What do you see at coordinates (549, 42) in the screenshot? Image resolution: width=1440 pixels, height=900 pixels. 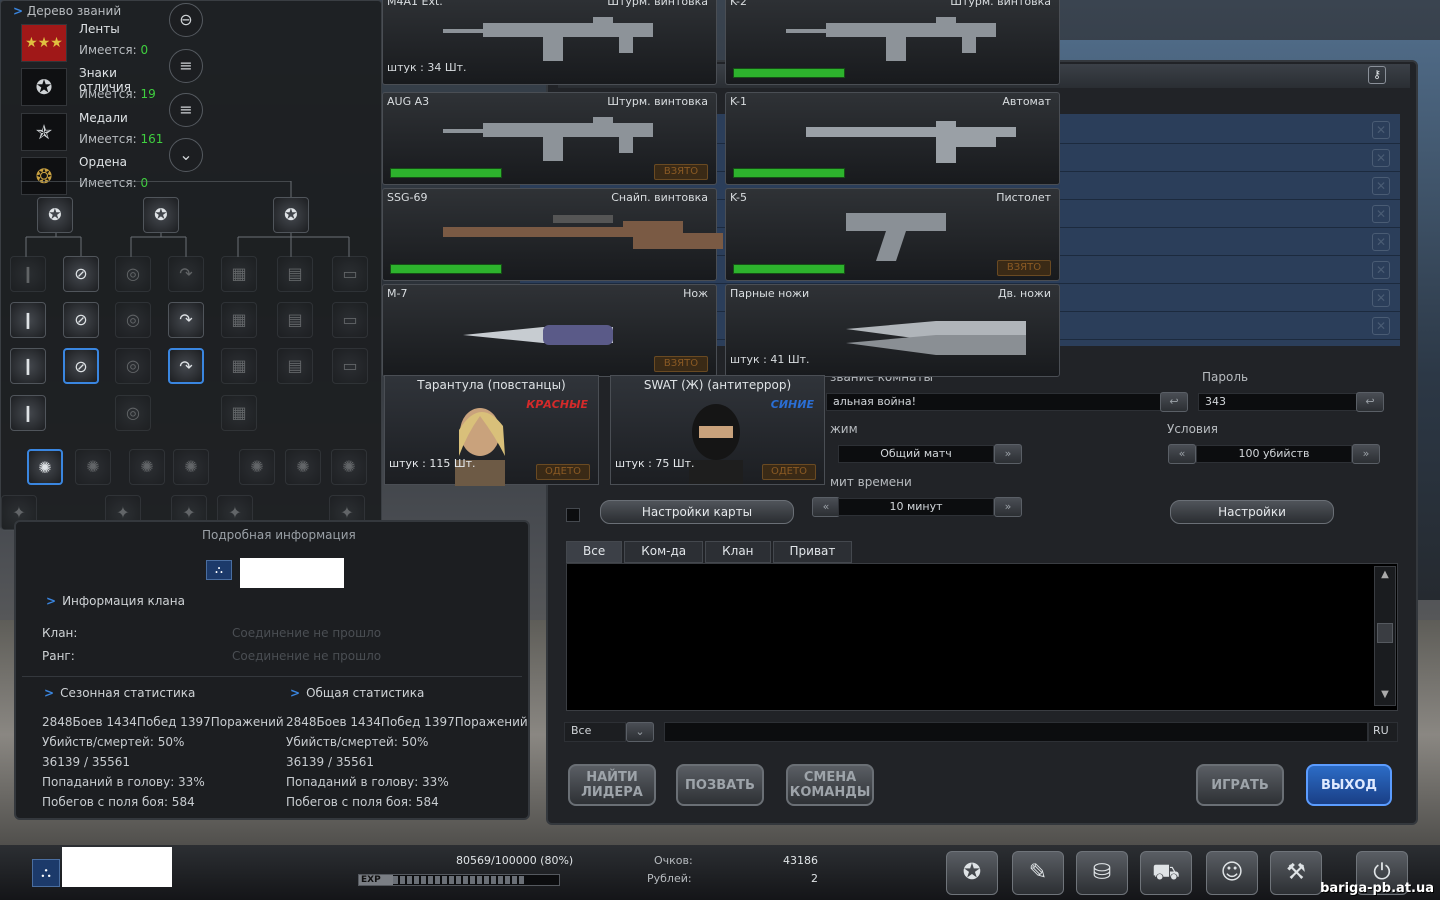 I see `weapon-card: M4A1 Ext. Штурм. винтовка штук : 34 Шт.` at bounding box center [549, 42].